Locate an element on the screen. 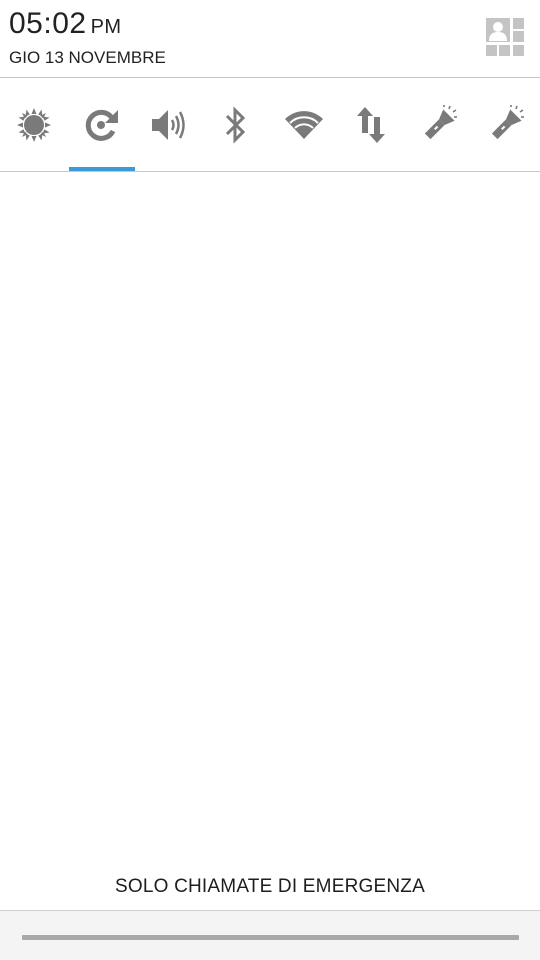 This screenshot has height=960, width=540. bluetooth-toggle is located at coordinates (237, 125).